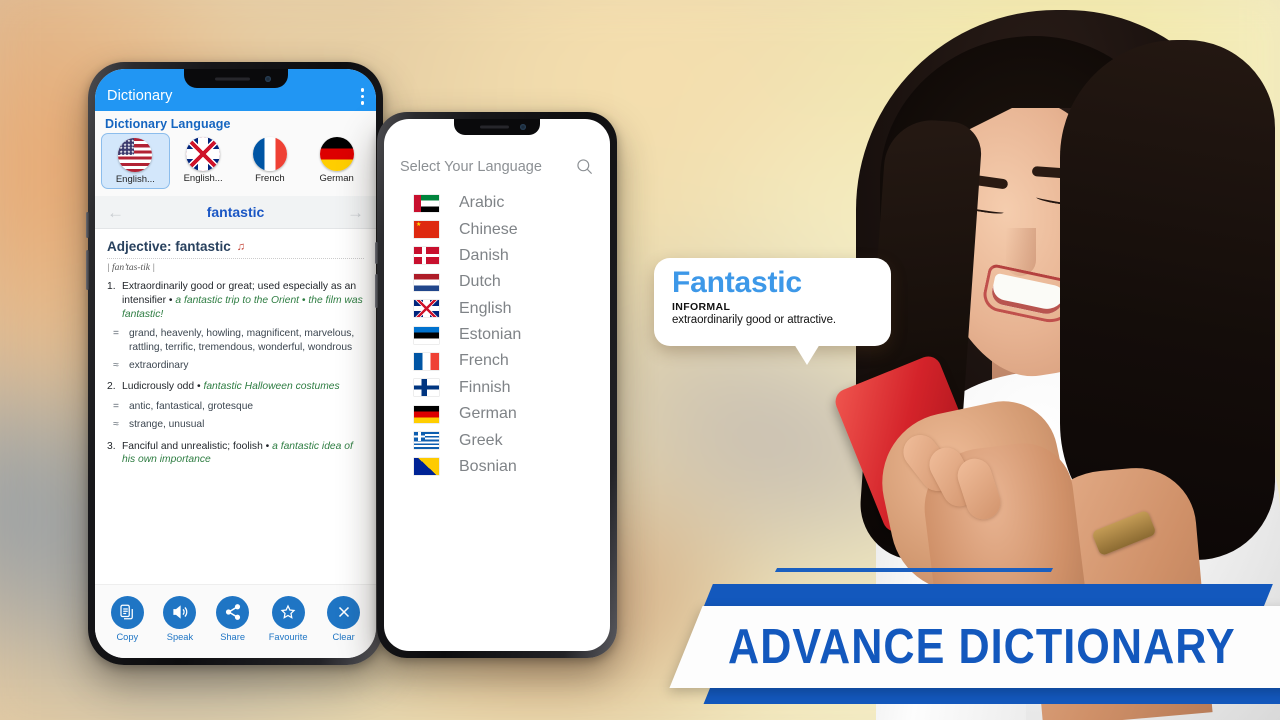 The width and height of the screenshot is (1280, 720). I want to click on list-item: Finnish, so click(497, 388).